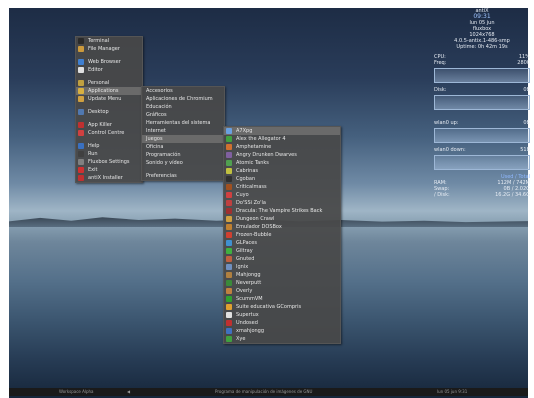 The height and width of the screenshot is (398, 534). I want to click on menu-item-label: Cuyo, so click(242, 195).